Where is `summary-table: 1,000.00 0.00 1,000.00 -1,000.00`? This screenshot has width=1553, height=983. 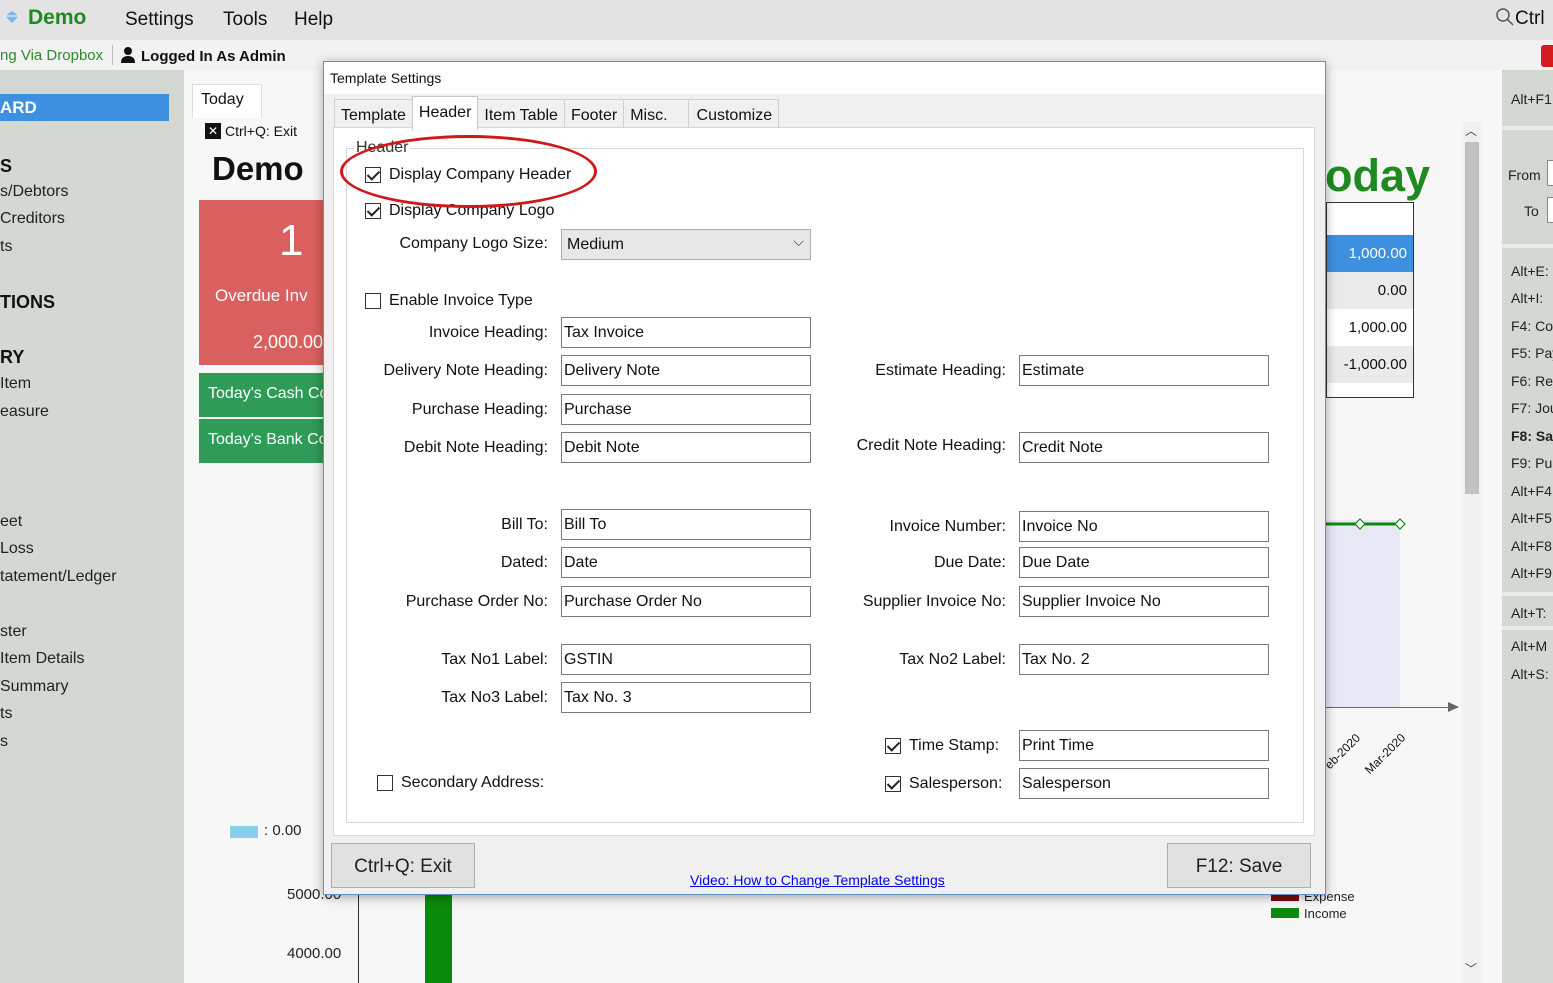
summary-table: 1,000.00 0.00 1,000.00 -1,000.00 is located at coordinates (1370, 300).